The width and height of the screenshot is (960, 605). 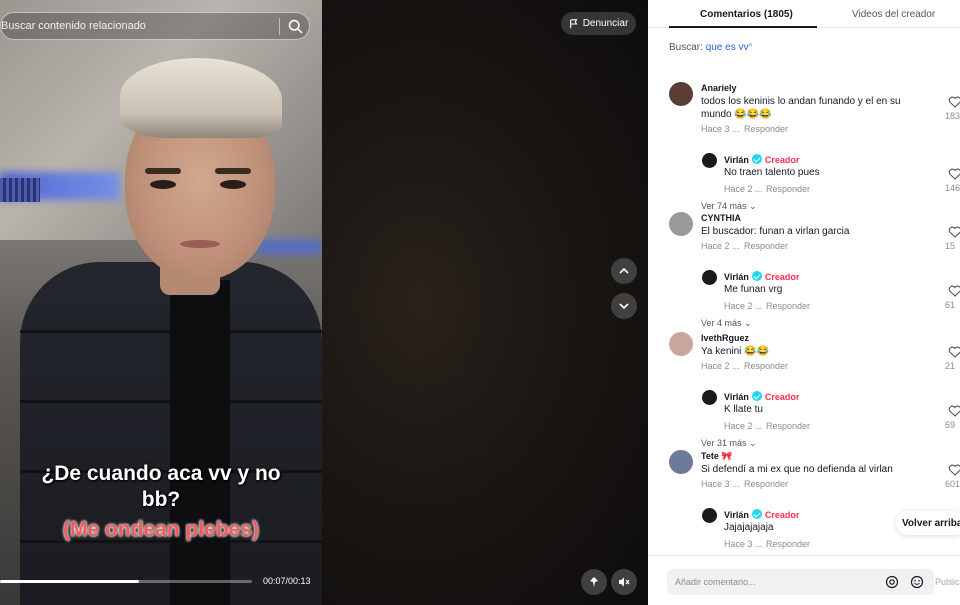 What do you see at coordinates (775, 231) in the screenshot?
I see `comment-text: El buscador: funan a virlan garcia` at bounding box center [775, 231].